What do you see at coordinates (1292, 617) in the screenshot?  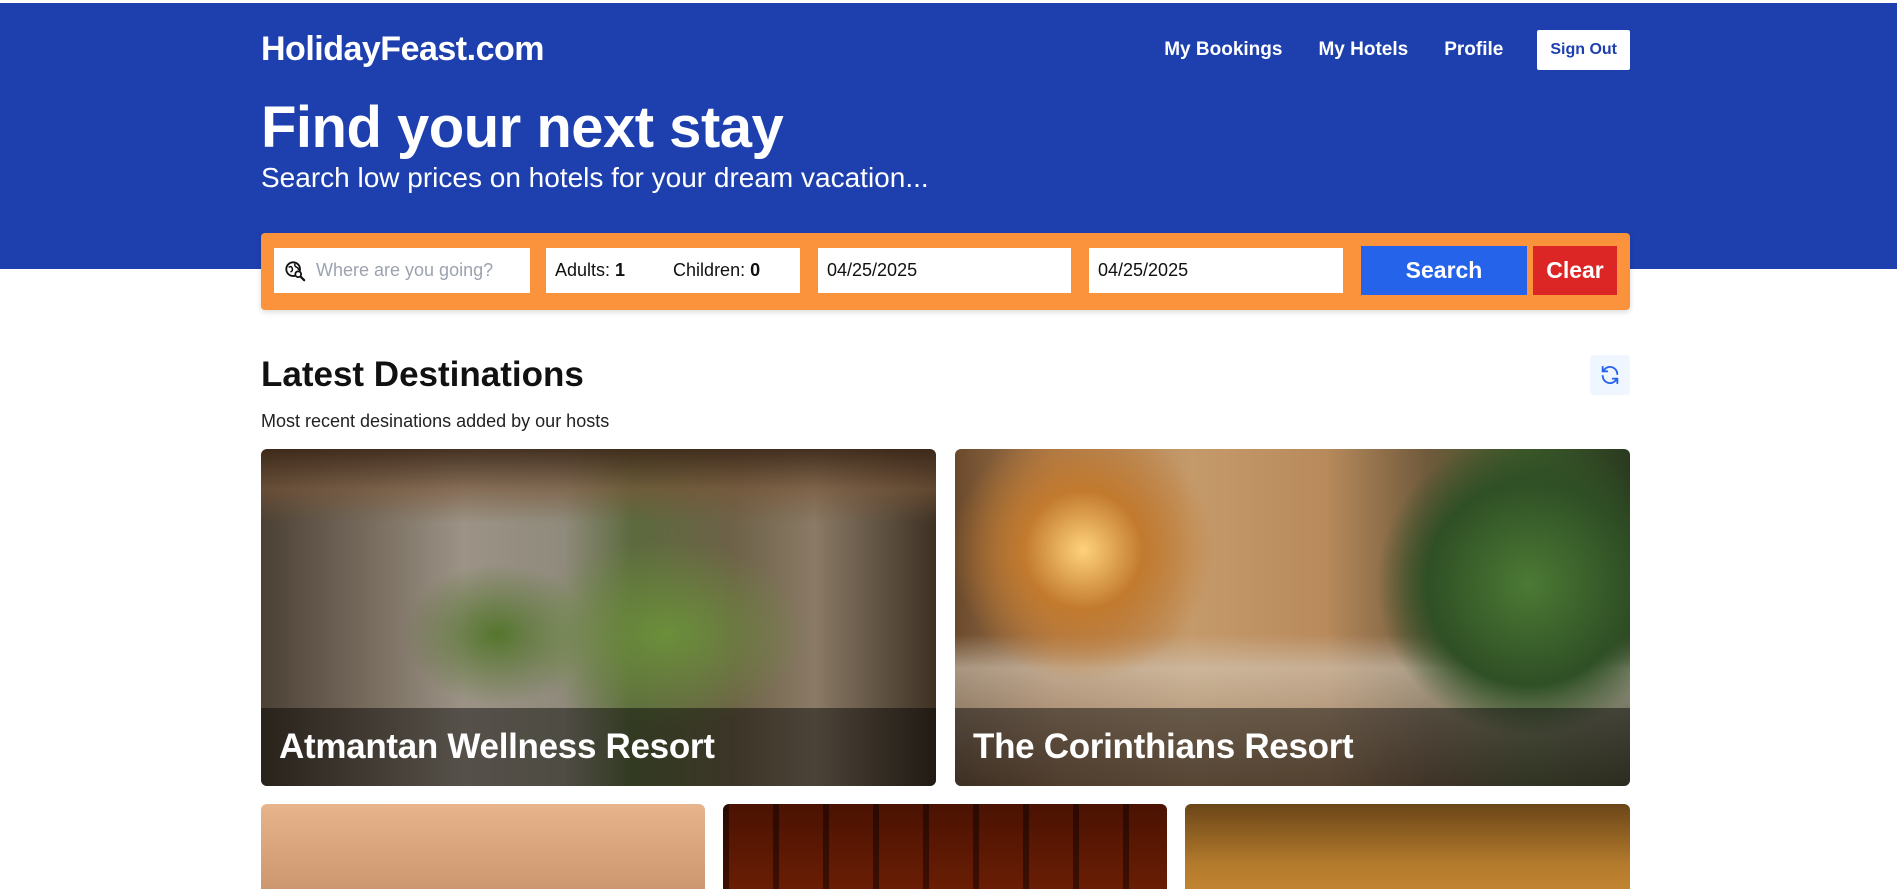 I see `destination-card-corinthians: The Corinthians Resort` at bounding box center [1292, 617].